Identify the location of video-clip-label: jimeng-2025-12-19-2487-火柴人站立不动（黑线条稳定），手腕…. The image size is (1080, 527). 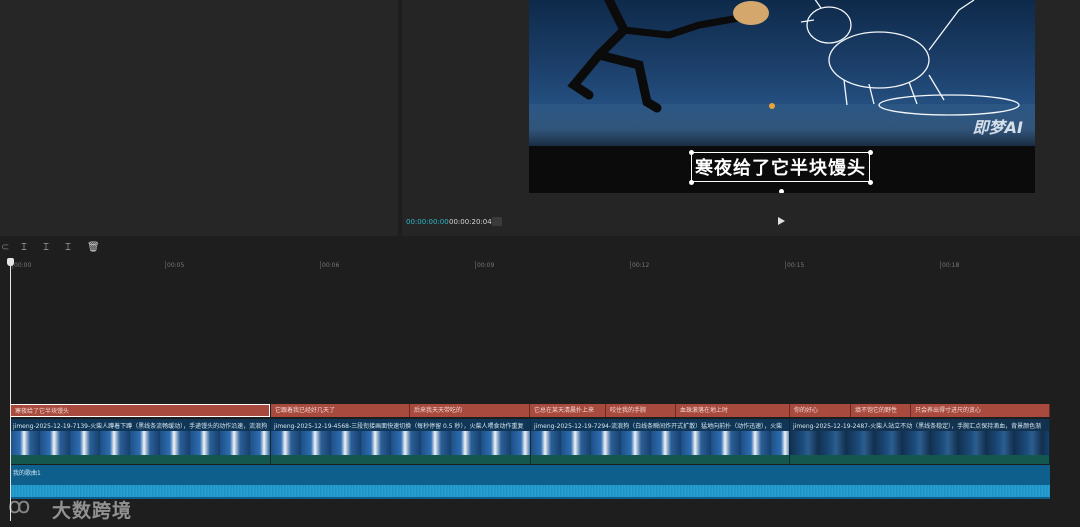
(917, 426).